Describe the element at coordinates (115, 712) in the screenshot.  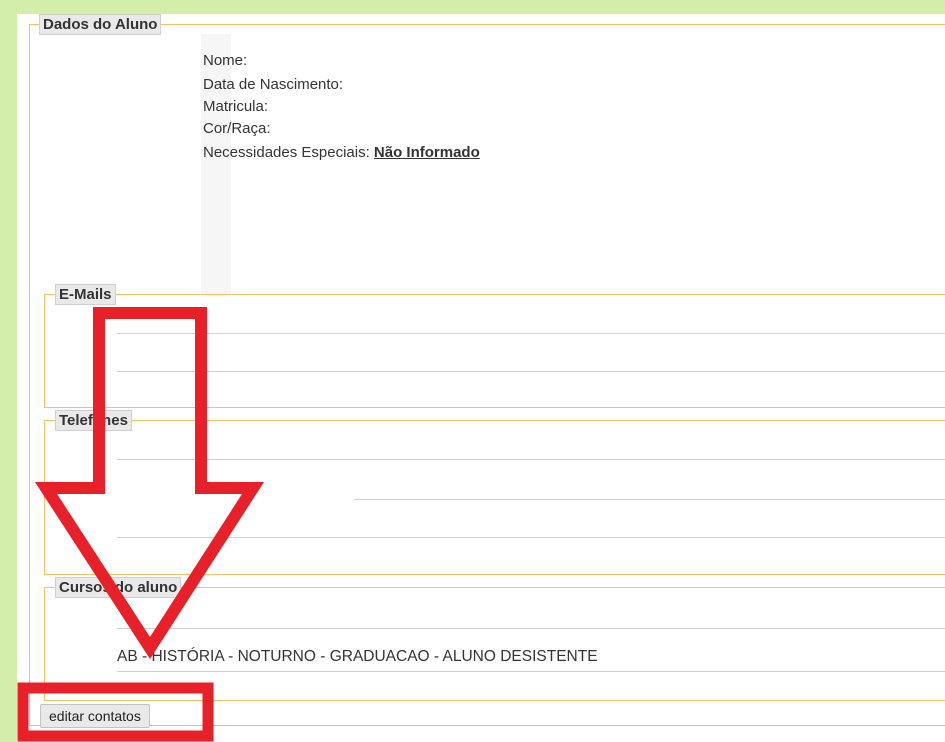
I see `highlight-box-annotation` at that location.